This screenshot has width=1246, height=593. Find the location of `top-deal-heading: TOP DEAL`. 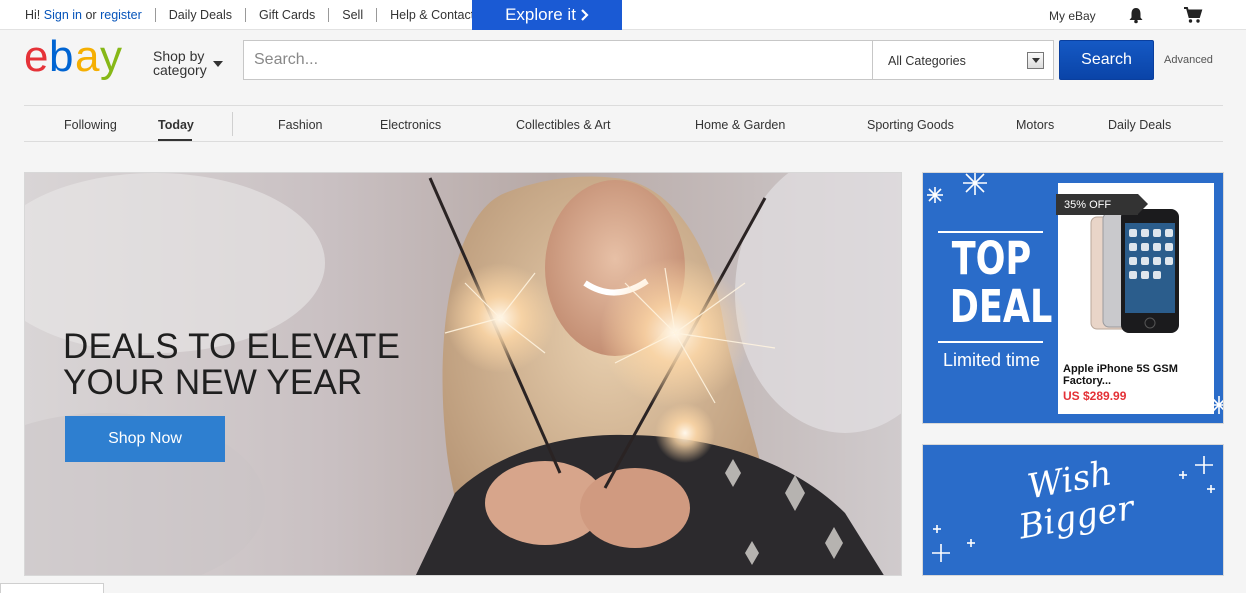

top-deal-heading: TOP DEAL is located at coordinates (1001, 282).